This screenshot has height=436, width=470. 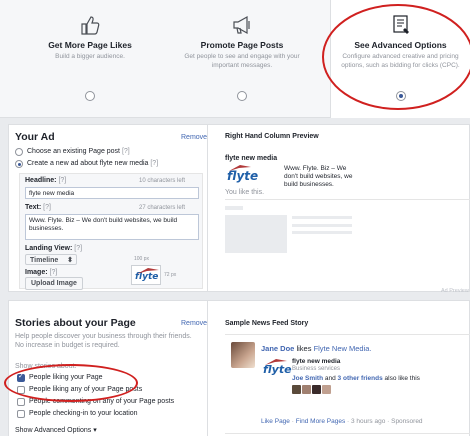 What do you see at coordinates (90, 45) in the screenshot?
I see `objective-title: Get More Page Likes` at bounding box center [90, 45].